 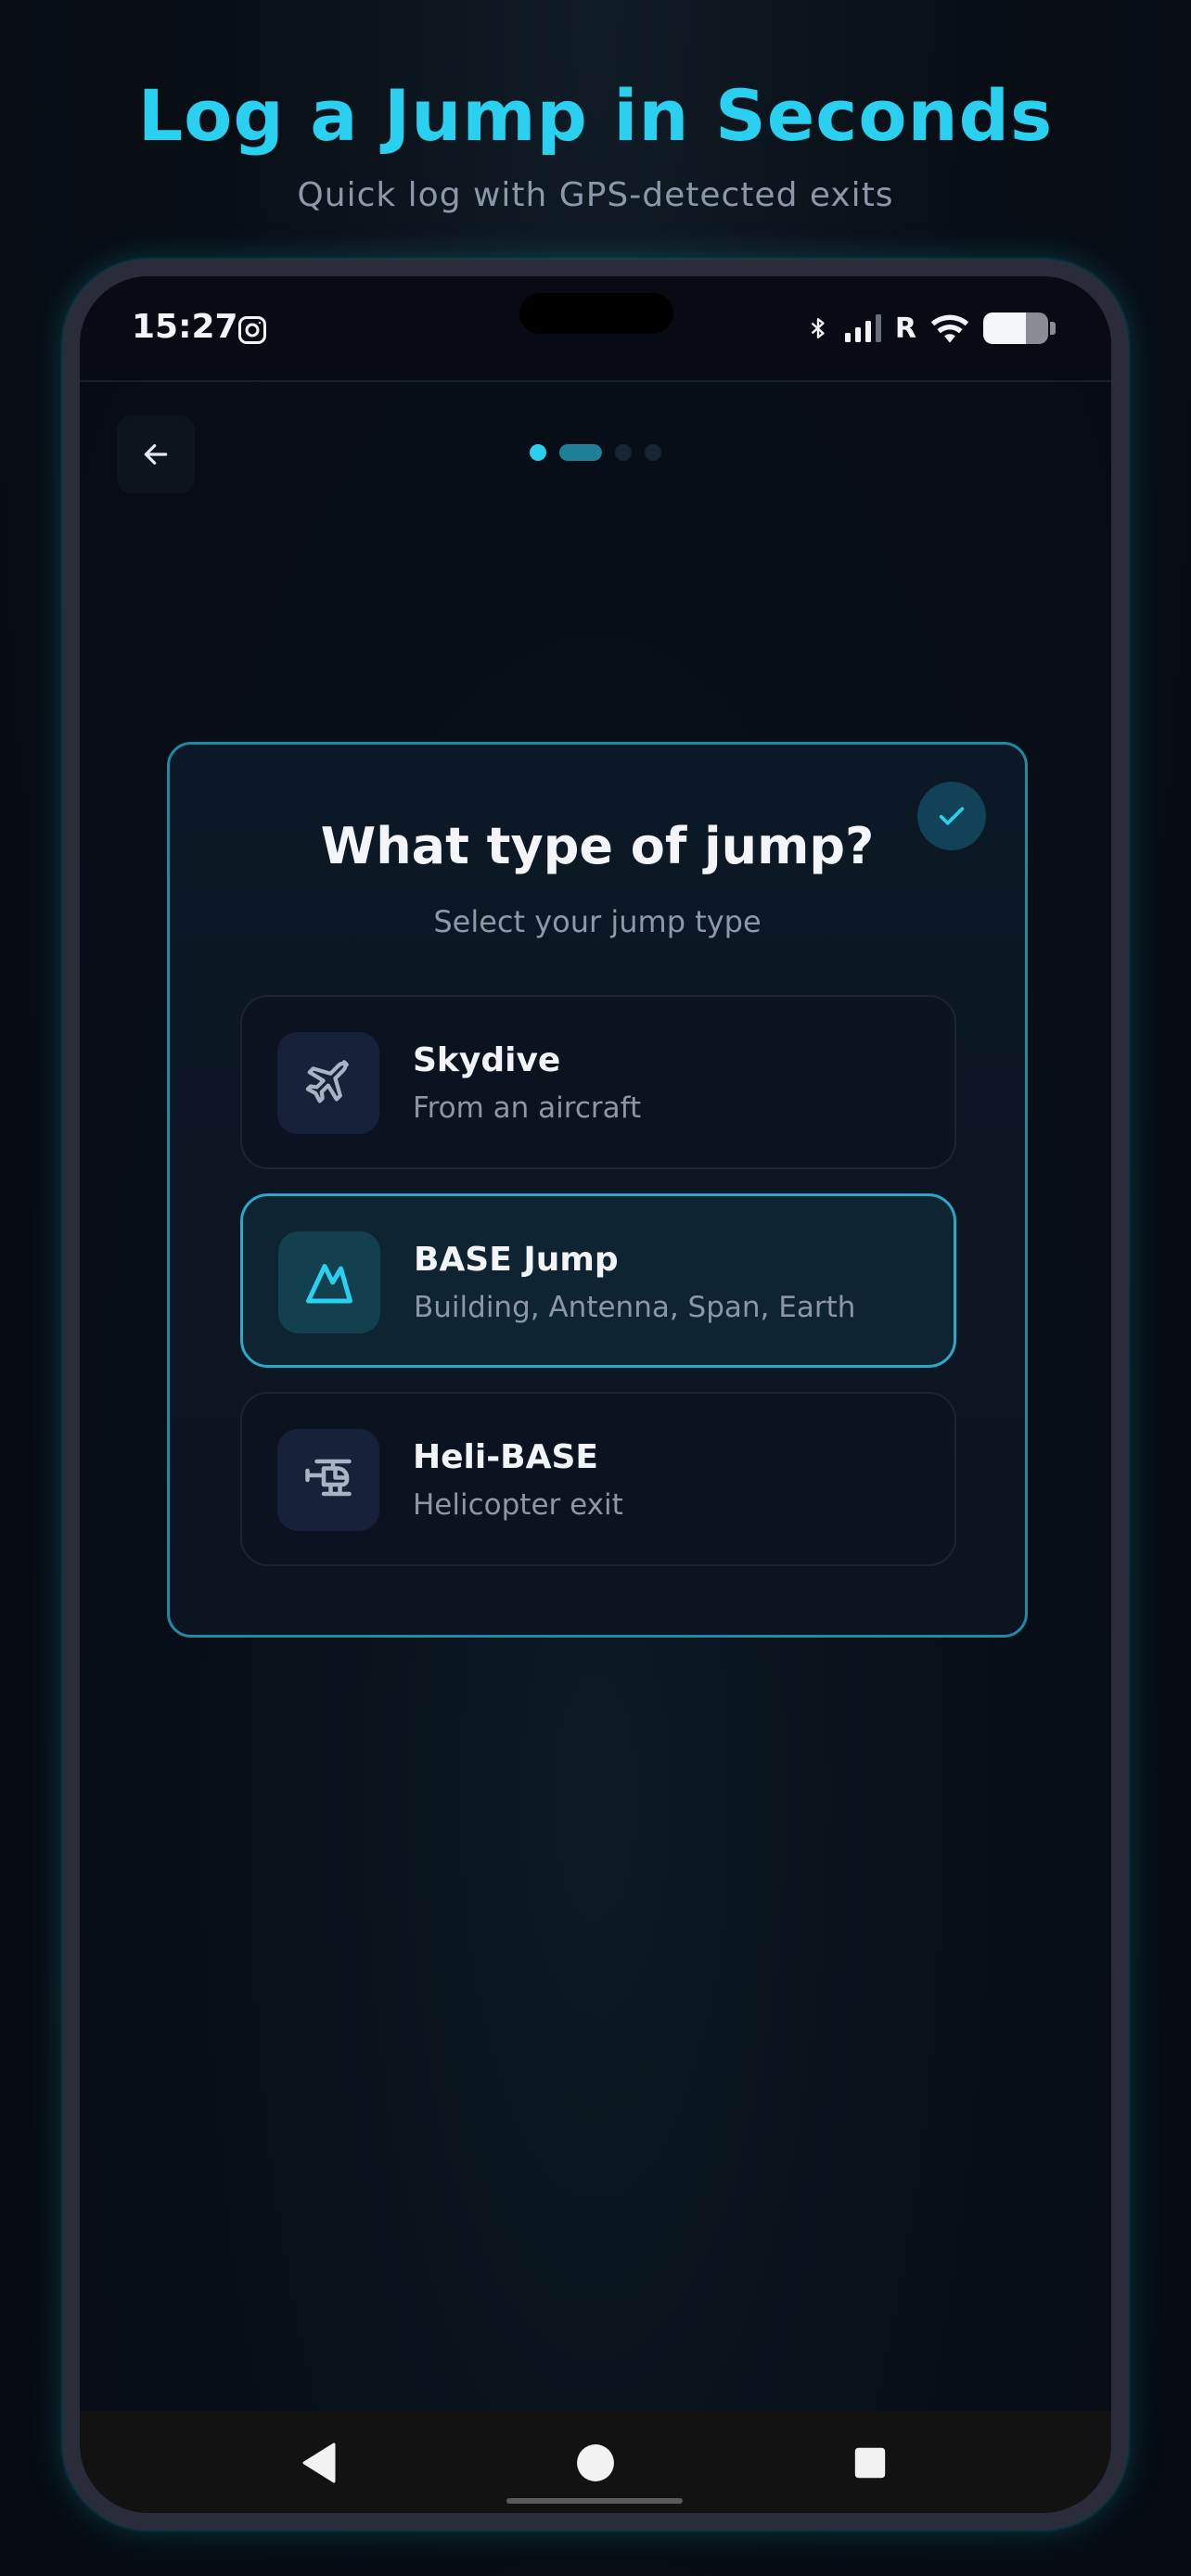 What do you see at coordinates (597, 846) in the screenshot?
I see `card-title: What type of jump?` at bounding box center [597, 846].